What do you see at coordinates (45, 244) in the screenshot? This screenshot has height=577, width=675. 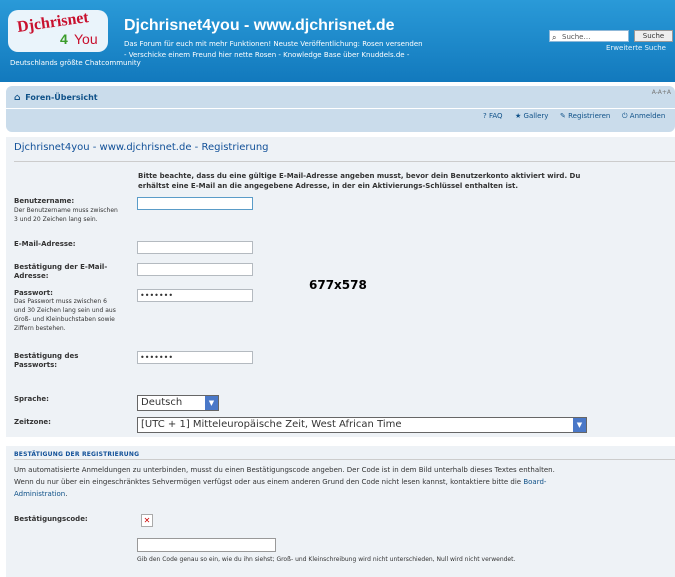 I see `email-label: E-Mail-Adresse:` at bounding box center [45, 244].